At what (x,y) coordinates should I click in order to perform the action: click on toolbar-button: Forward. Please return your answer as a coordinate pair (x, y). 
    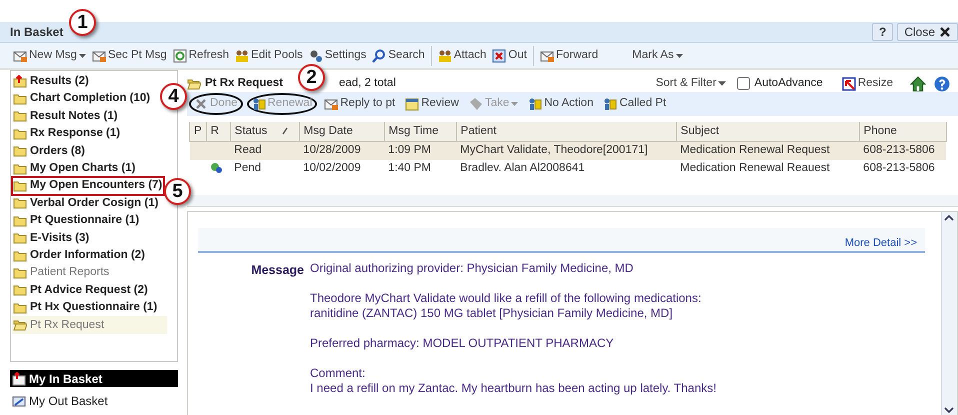
    Looking at the image, I should click on (569, 55).